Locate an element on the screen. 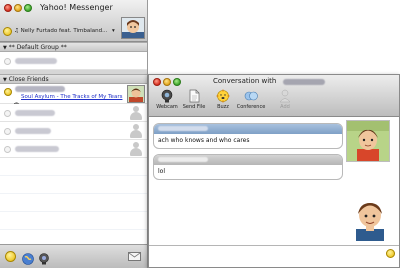 The image size is (400, 268). my-avatar is located at coordinates (133, 28).